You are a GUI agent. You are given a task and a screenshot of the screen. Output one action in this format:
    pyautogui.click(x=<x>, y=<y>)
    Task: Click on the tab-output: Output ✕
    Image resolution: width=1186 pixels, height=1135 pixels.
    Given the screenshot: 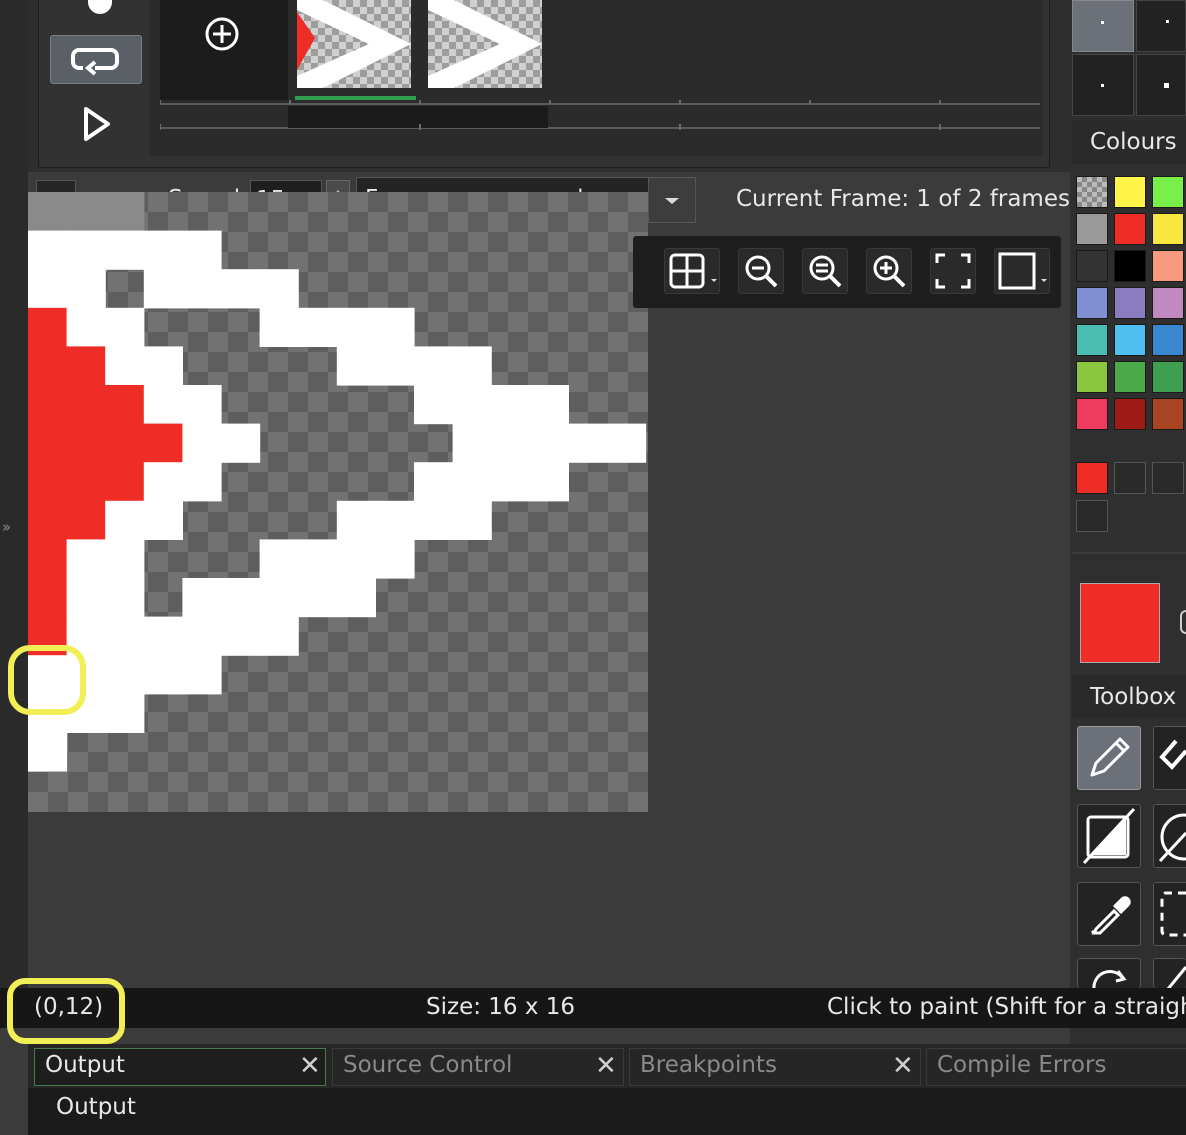 What is the action you would take?
    pyautogui.click(x=180, y=1067)
    